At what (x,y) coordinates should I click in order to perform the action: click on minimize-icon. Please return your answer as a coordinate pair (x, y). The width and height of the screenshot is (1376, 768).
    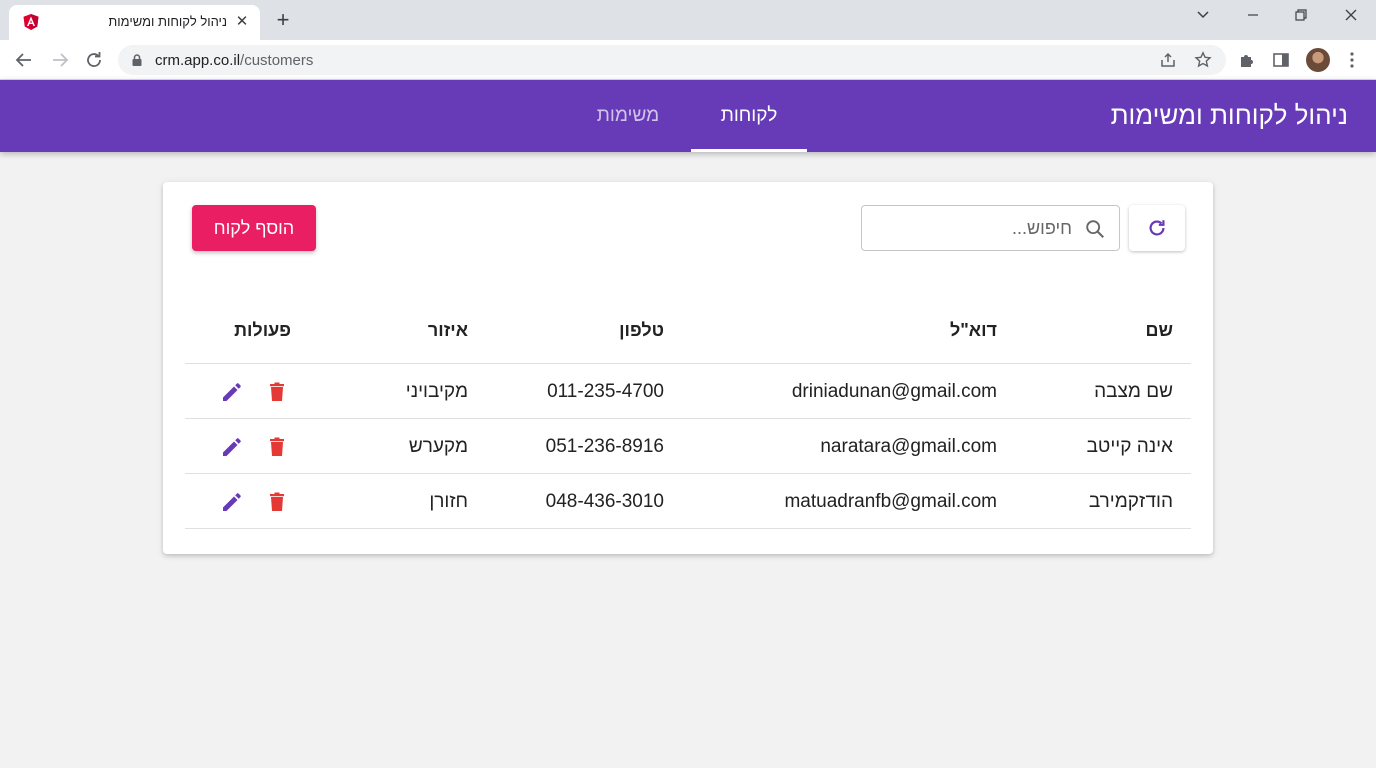
    Looking at the image, I should click on (1253, 15).